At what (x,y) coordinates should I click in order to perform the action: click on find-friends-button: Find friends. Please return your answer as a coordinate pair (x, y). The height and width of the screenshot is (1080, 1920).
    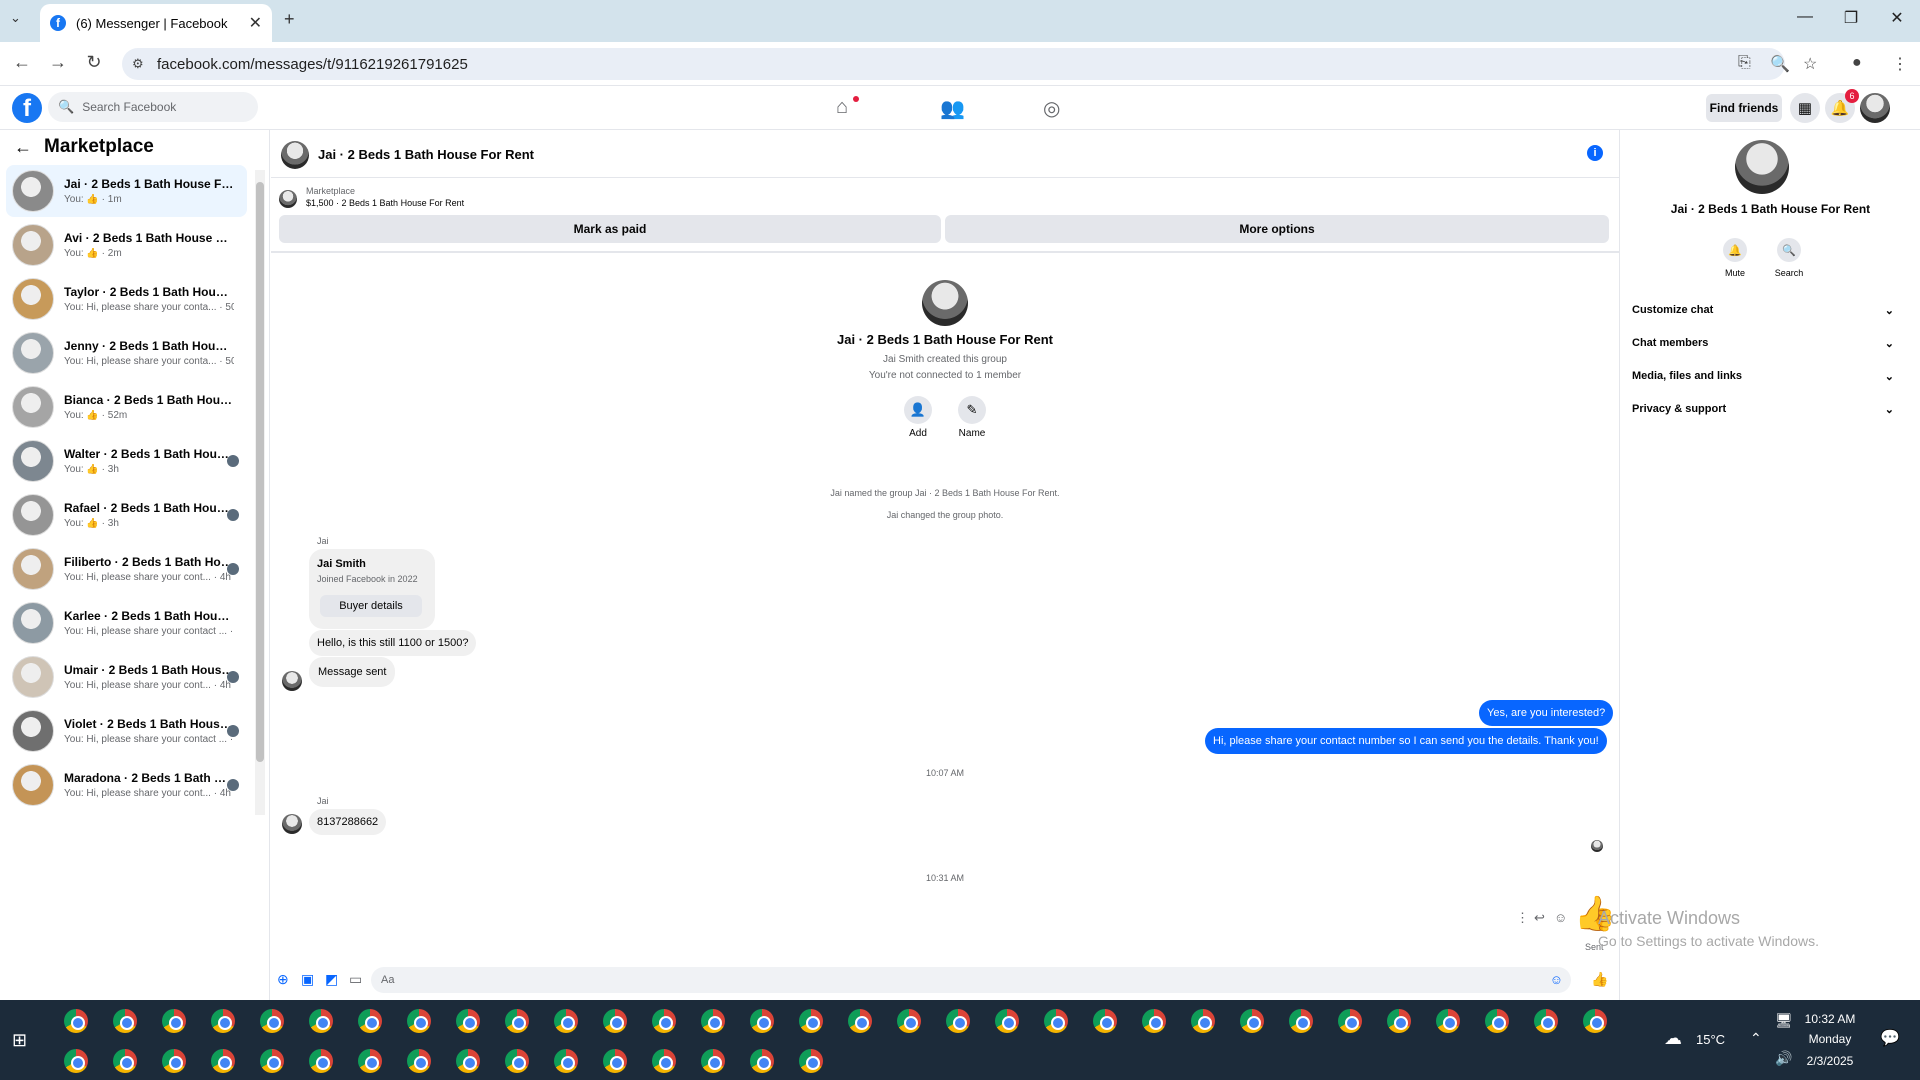
    Looking at the image, I should click on (1744, 108).